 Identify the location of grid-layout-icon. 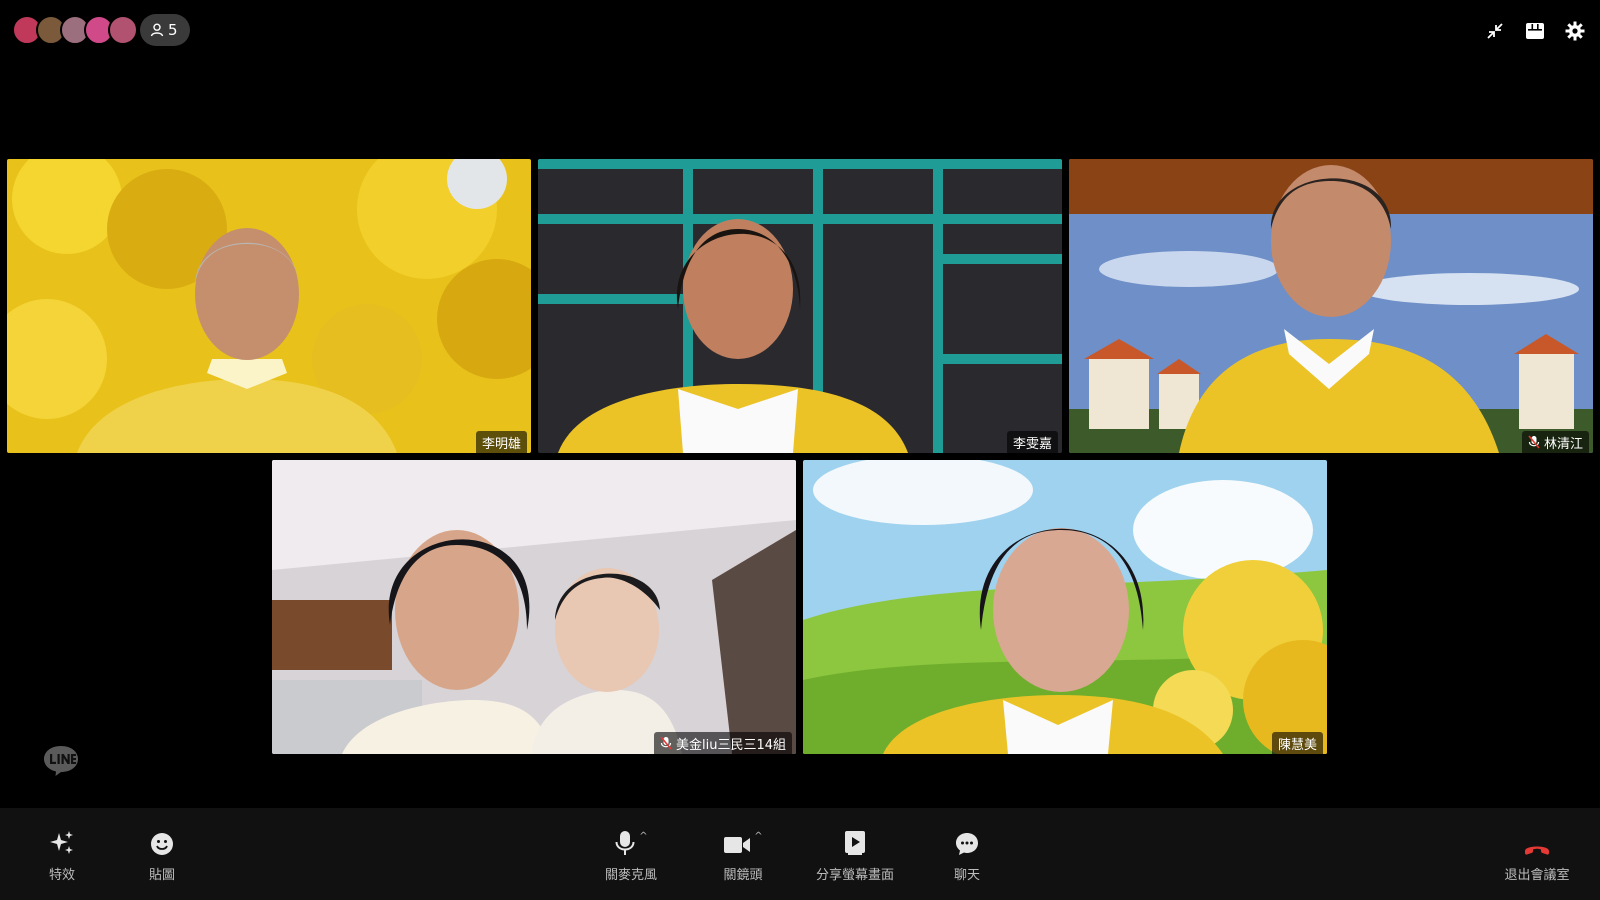
(1535, 31).